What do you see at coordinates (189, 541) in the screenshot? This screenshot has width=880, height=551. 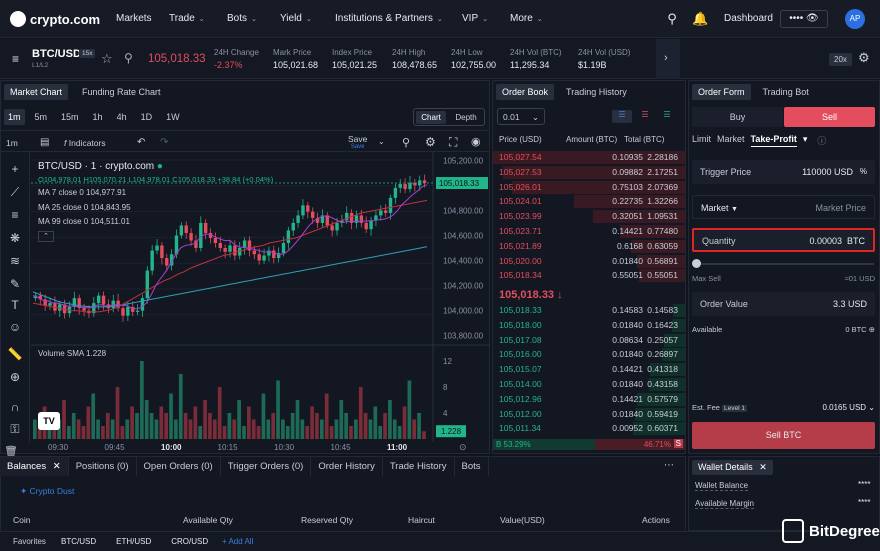 I see `favorite-cro-usd: CRO/USD` at bounding box center [189, 541].